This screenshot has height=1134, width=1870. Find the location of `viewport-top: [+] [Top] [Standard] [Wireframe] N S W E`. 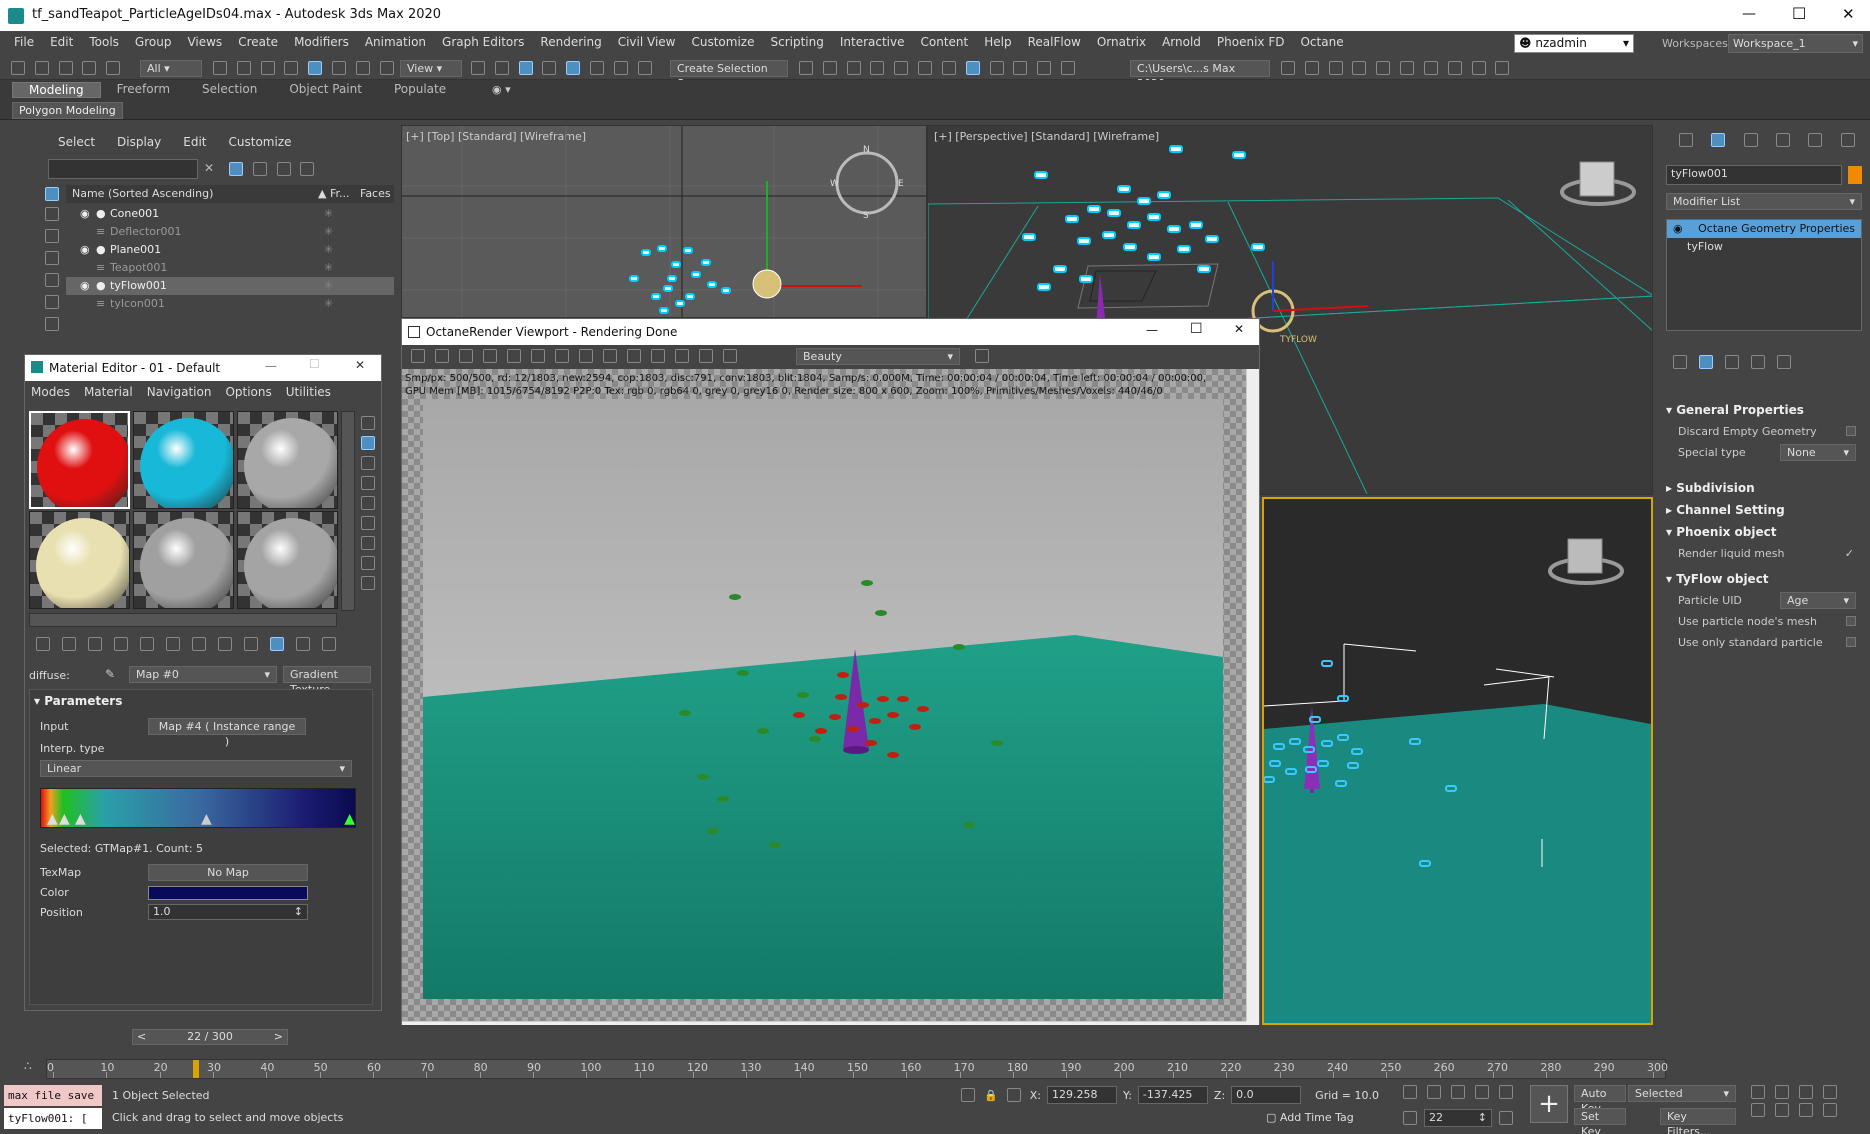

viewport-top: [+] [Top] [Standard] [Wireframe] N S W E is located at coordinates (664, 221).